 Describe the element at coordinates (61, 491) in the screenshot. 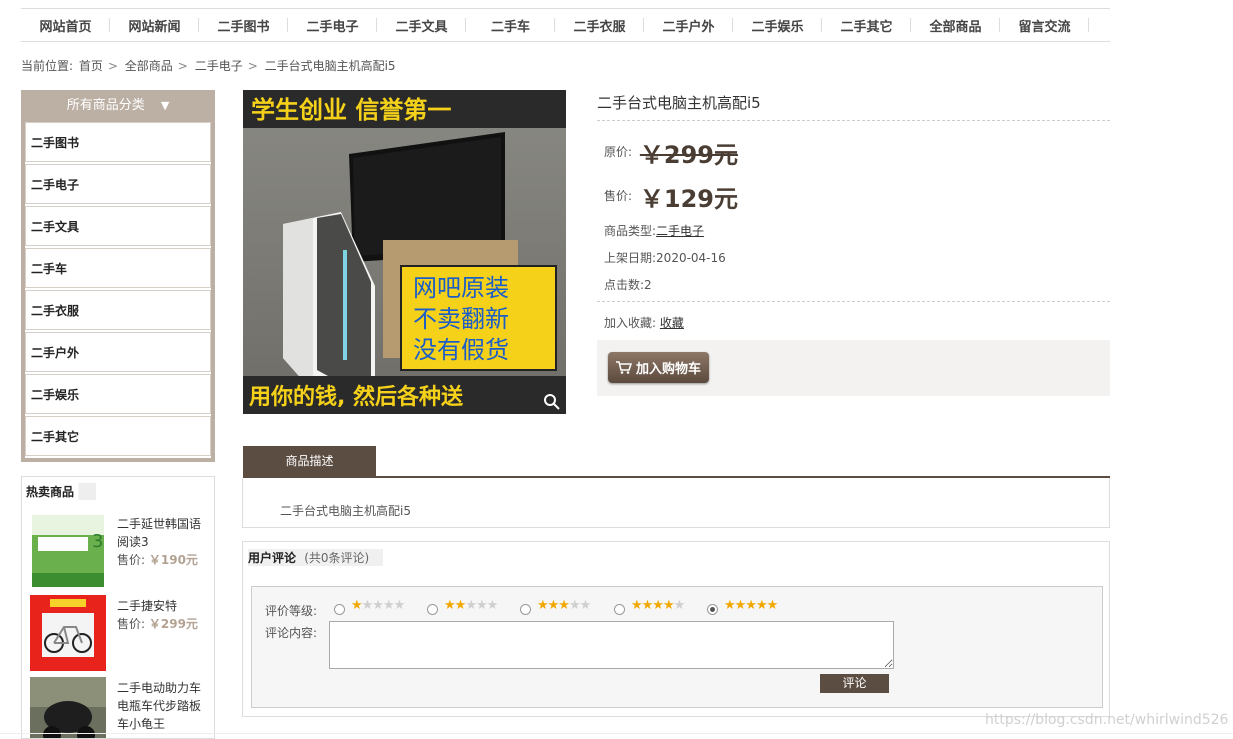

I see `hot-products-title: 热卖商品` at that location.